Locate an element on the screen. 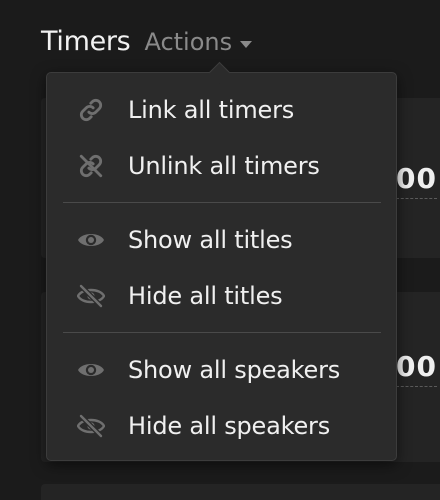 The height and width of the screenshot is (500, 440). menu-item-show-all-speakers: Show all speakers is located at coordinates (221, 370).